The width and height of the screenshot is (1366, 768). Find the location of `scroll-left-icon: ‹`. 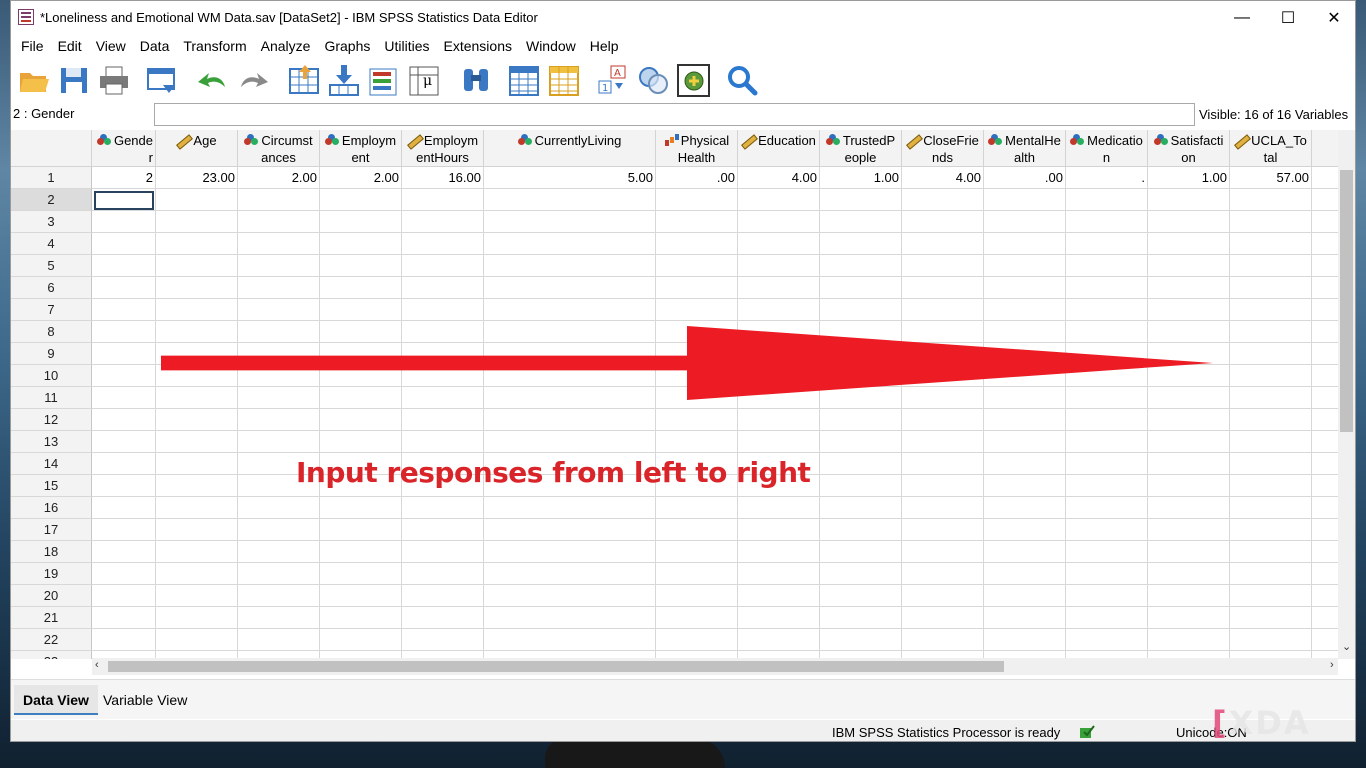

scroll-left-icon: ‹ is located at coordinates (97, 665).